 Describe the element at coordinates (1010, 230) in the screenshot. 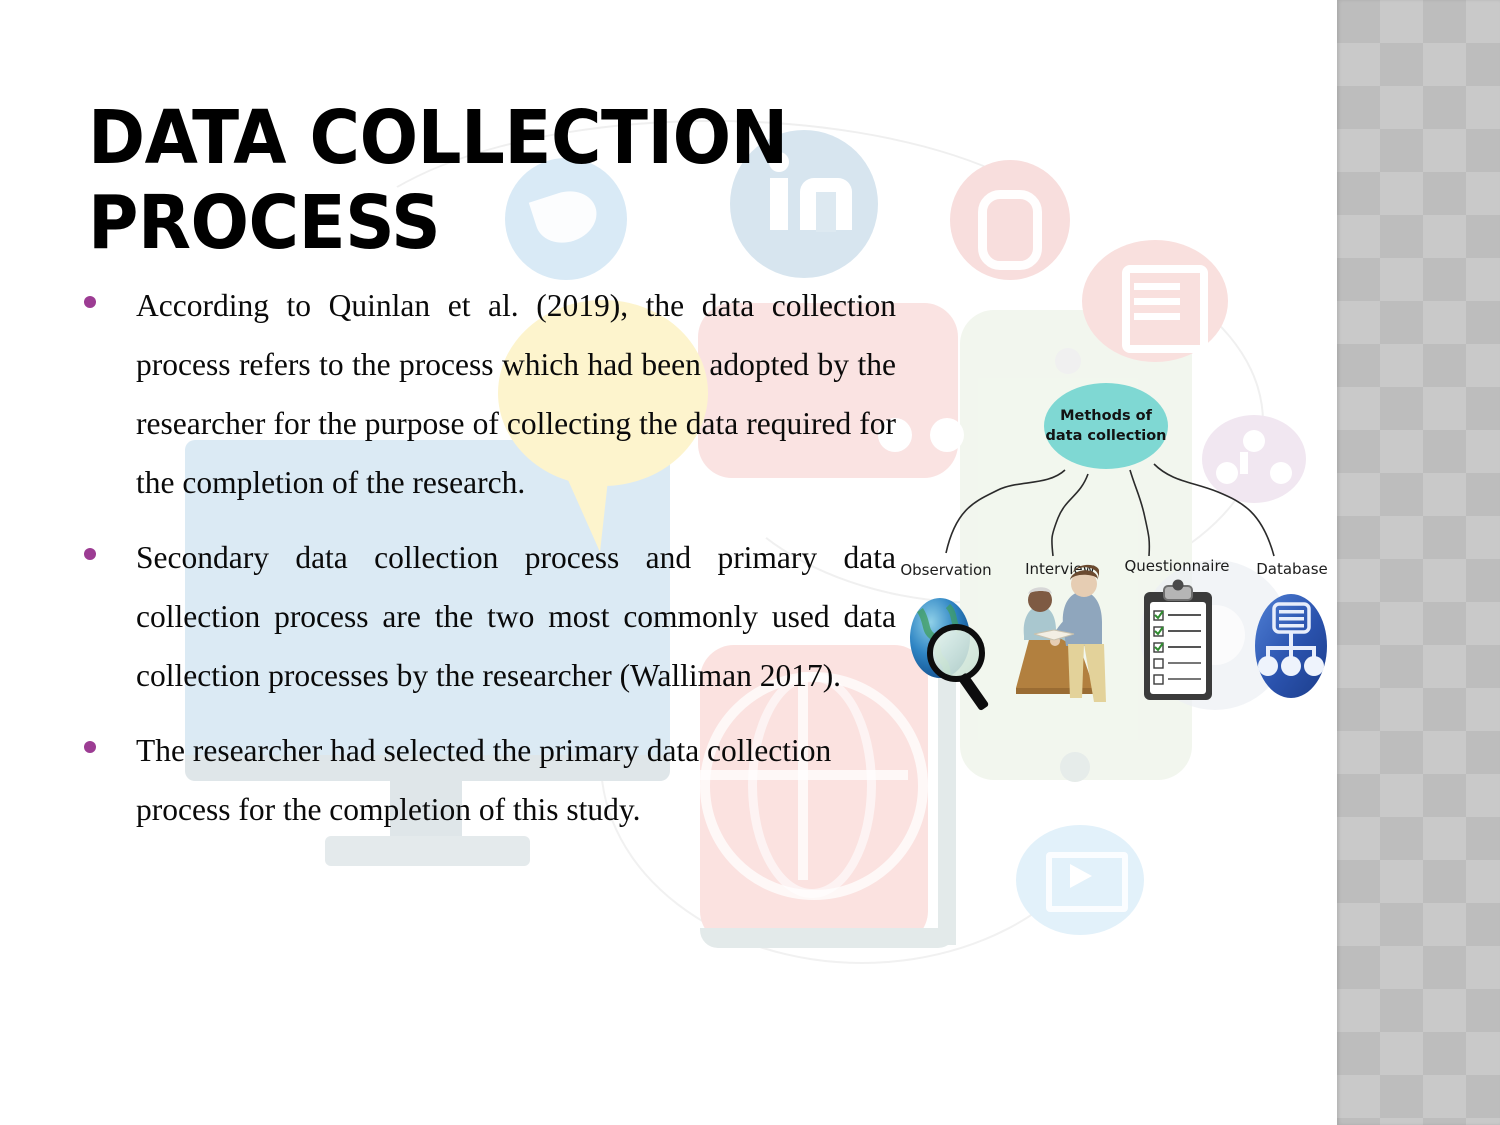

I see `googleplus-glyph` at that location.